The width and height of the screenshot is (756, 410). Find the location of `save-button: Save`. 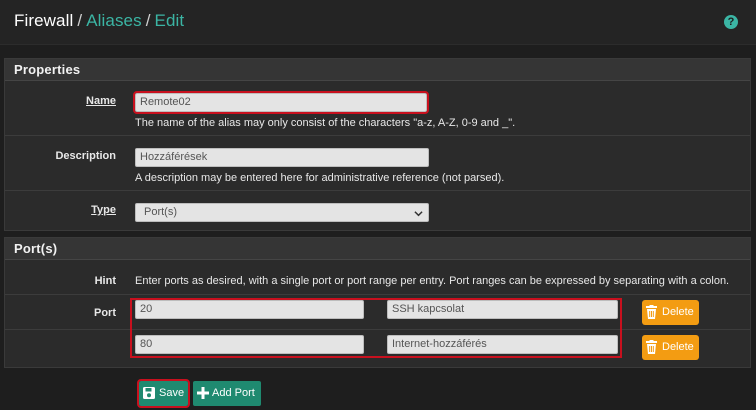

save-button: Save is located at coordinates (163, 393).